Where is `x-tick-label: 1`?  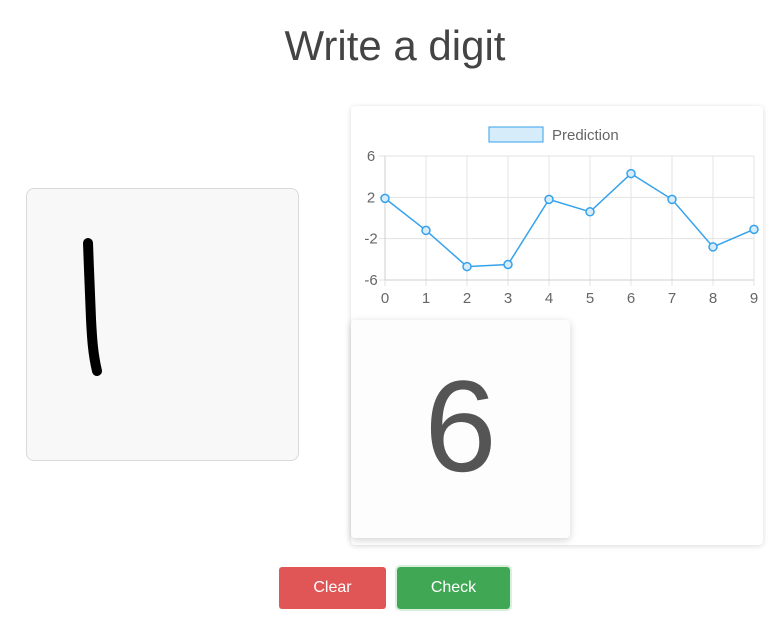 x-tick-label: 1 is located at coordinates (426, 298).